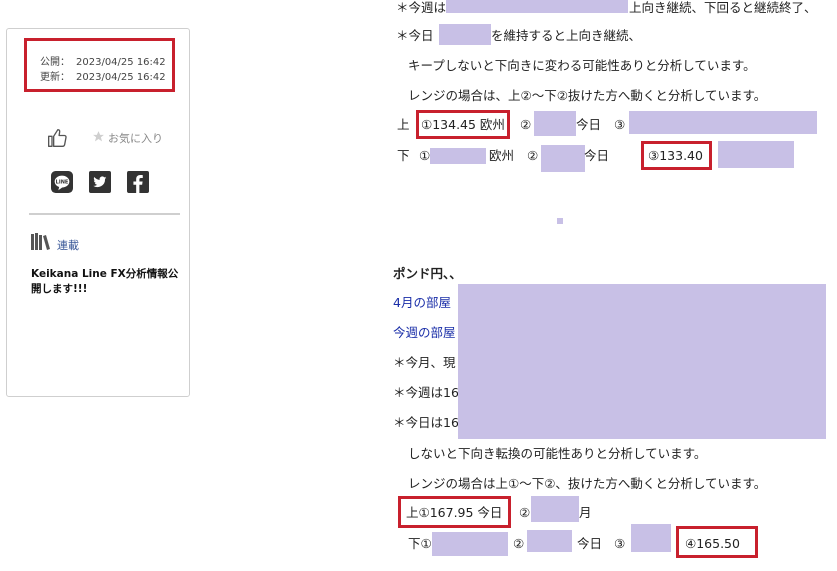 The height and width of the screenshot is (571, 837). Describe the element at coordinates (597, 155) in the screenshot. I see `down-level-2-note: 今日` at that location.